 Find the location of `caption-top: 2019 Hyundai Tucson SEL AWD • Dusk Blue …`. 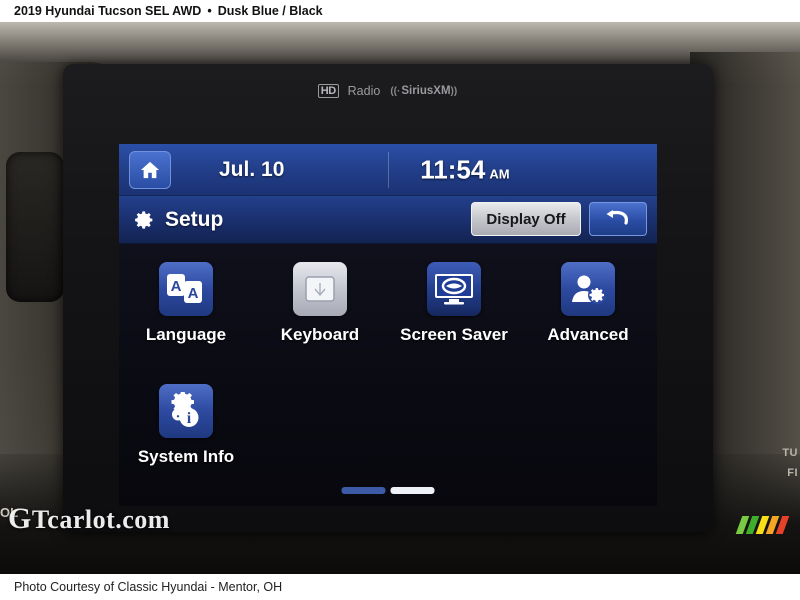

caption-top: 2019 Hyundai Tucson SEL AWD • Dusk Blue … is located at coordinates (400, 11).